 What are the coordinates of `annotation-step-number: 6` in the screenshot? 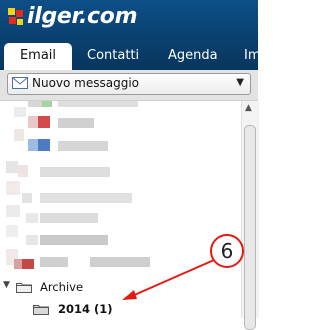 It's located at (227, 251).